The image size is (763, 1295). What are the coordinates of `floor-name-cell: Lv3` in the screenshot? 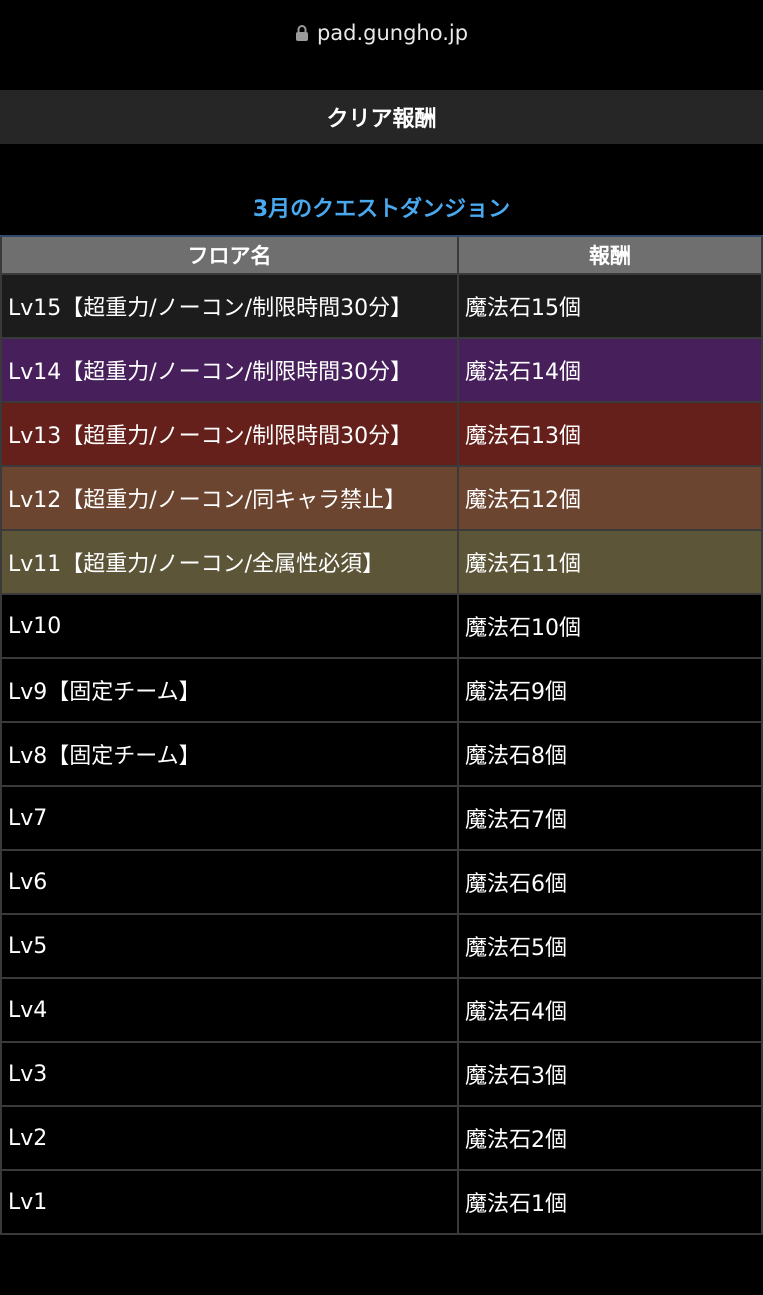 It's located at (228, 1074).